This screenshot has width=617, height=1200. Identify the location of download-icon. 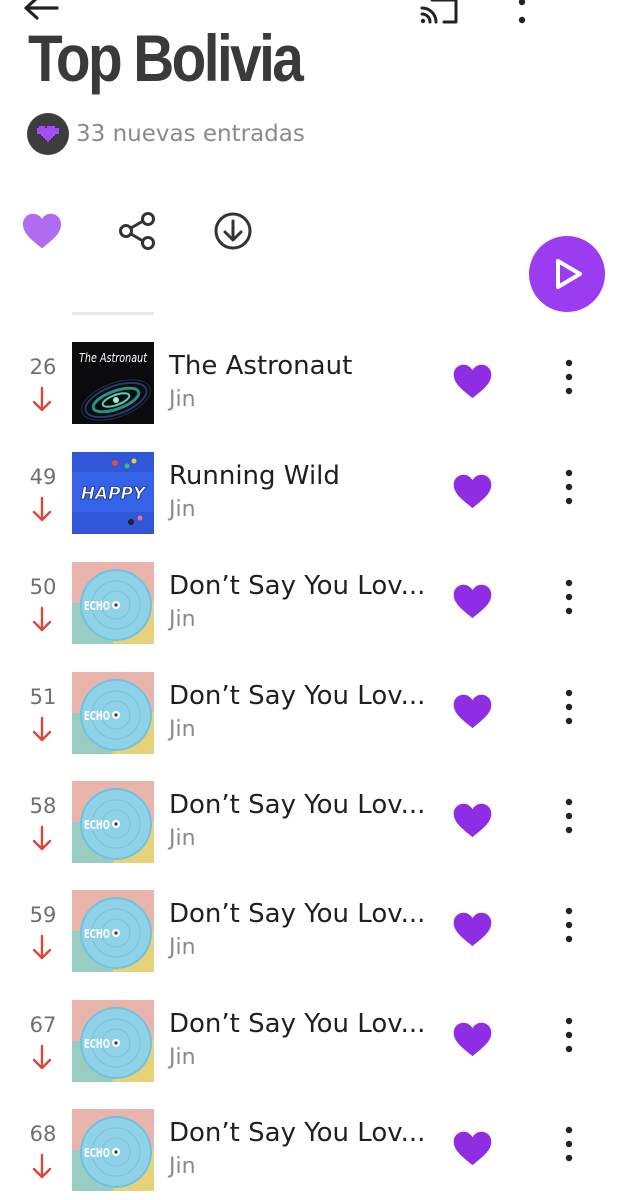
(233, 231).